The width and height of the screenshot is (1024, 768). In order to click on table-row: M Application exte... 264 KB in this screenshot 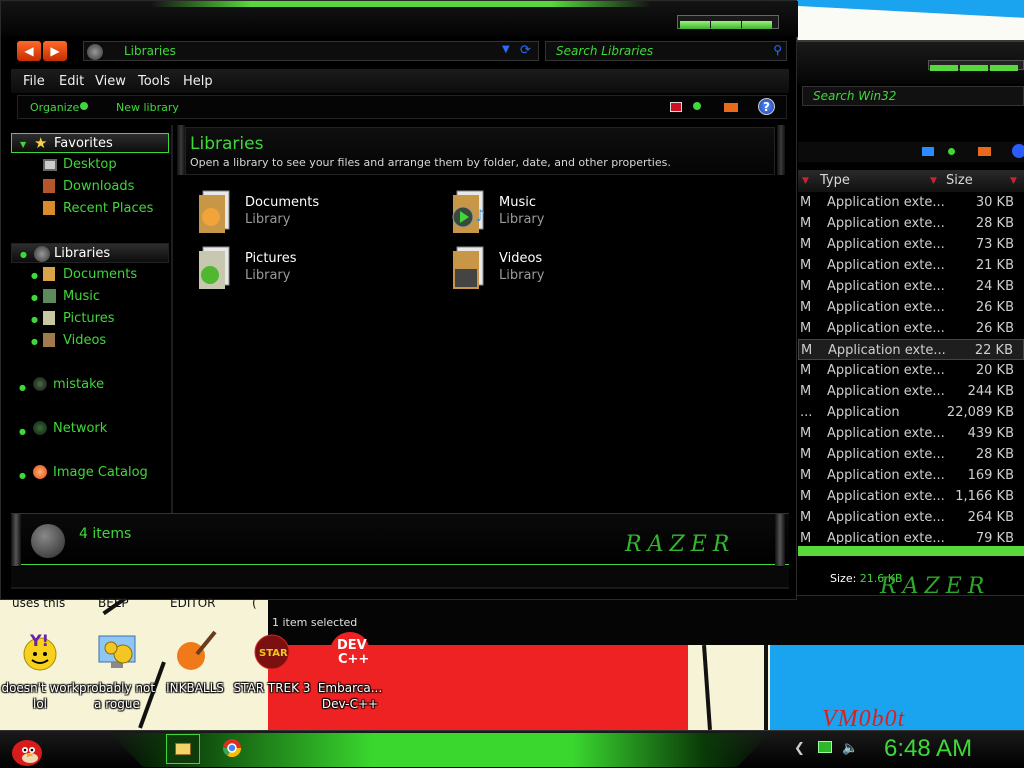, I will do `click(911, 517)`.